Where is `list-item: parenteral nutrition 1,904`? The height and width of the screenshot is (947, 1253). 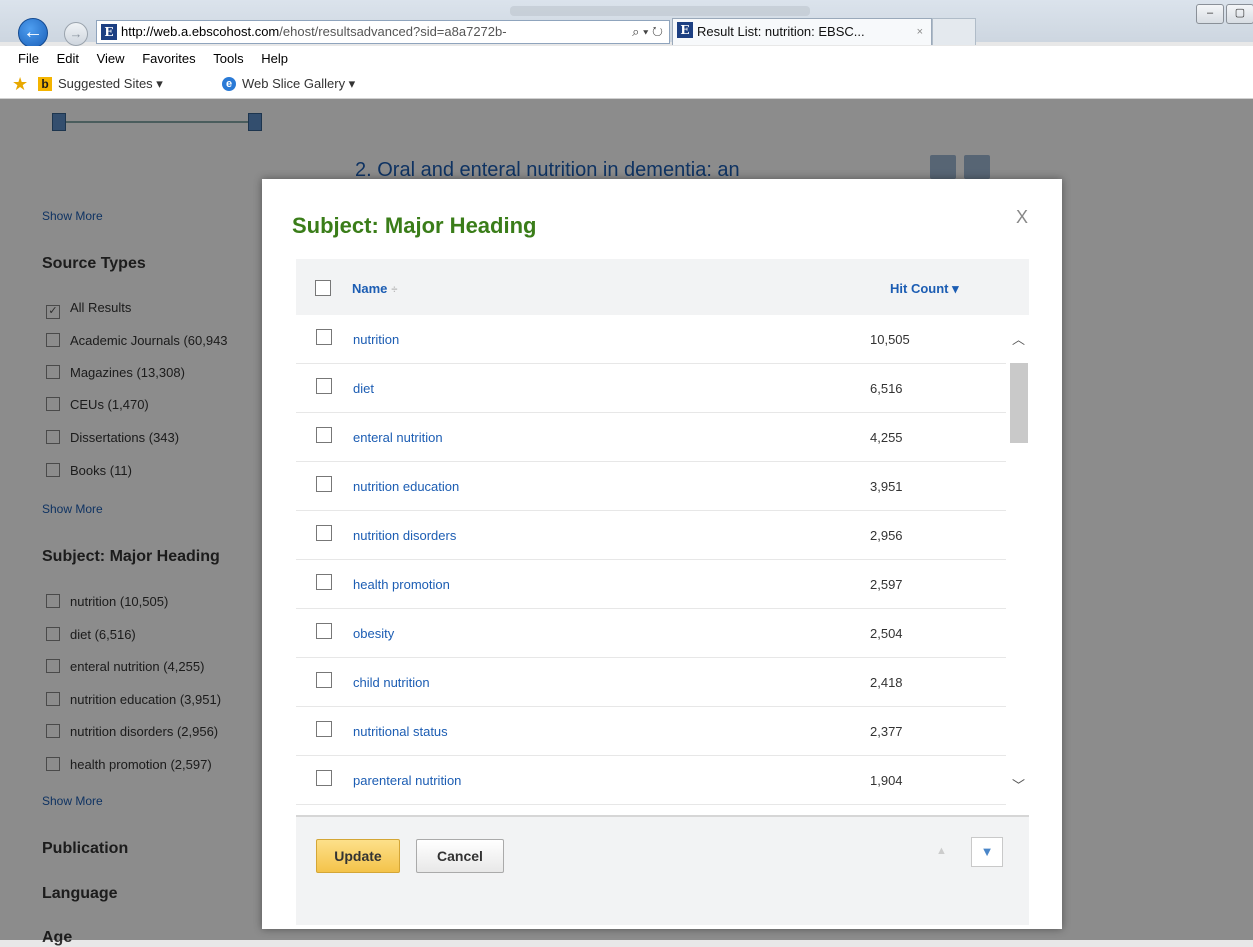 list-item: parenteral nutrition 1,904 is located at coordinates (651, 780).